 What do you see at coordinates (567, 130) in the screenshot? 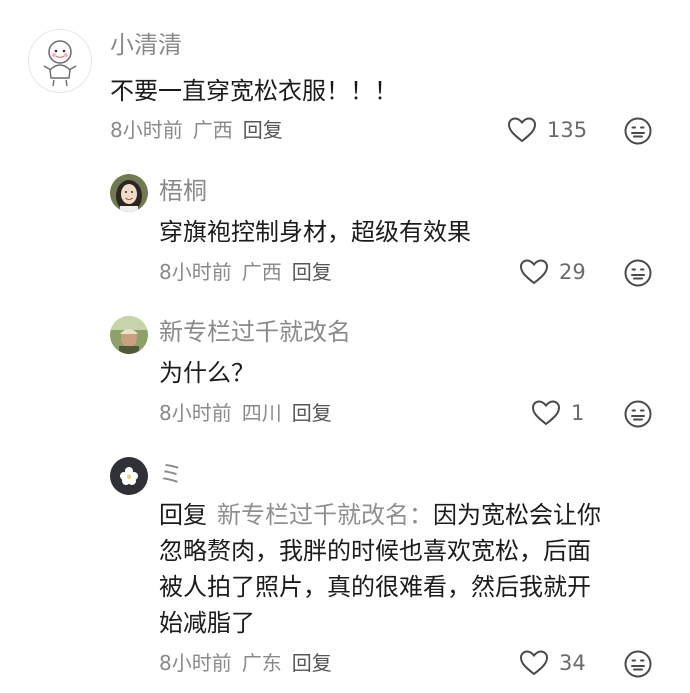
I see `like-count: 135` at bounding box center [567, 130].